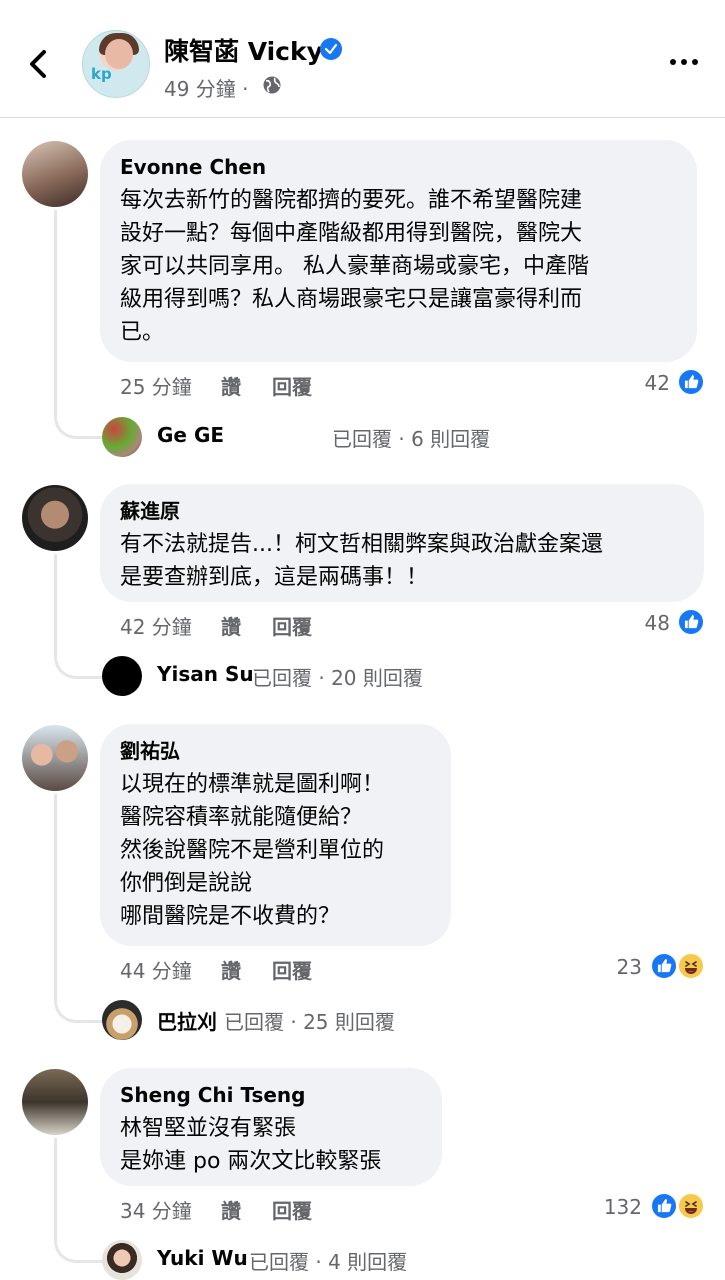 The width and height of the screenshot is (725, 1280). I want to click on reply-summary: 已回覆 · 25 則回覆, so click(309, 1022).